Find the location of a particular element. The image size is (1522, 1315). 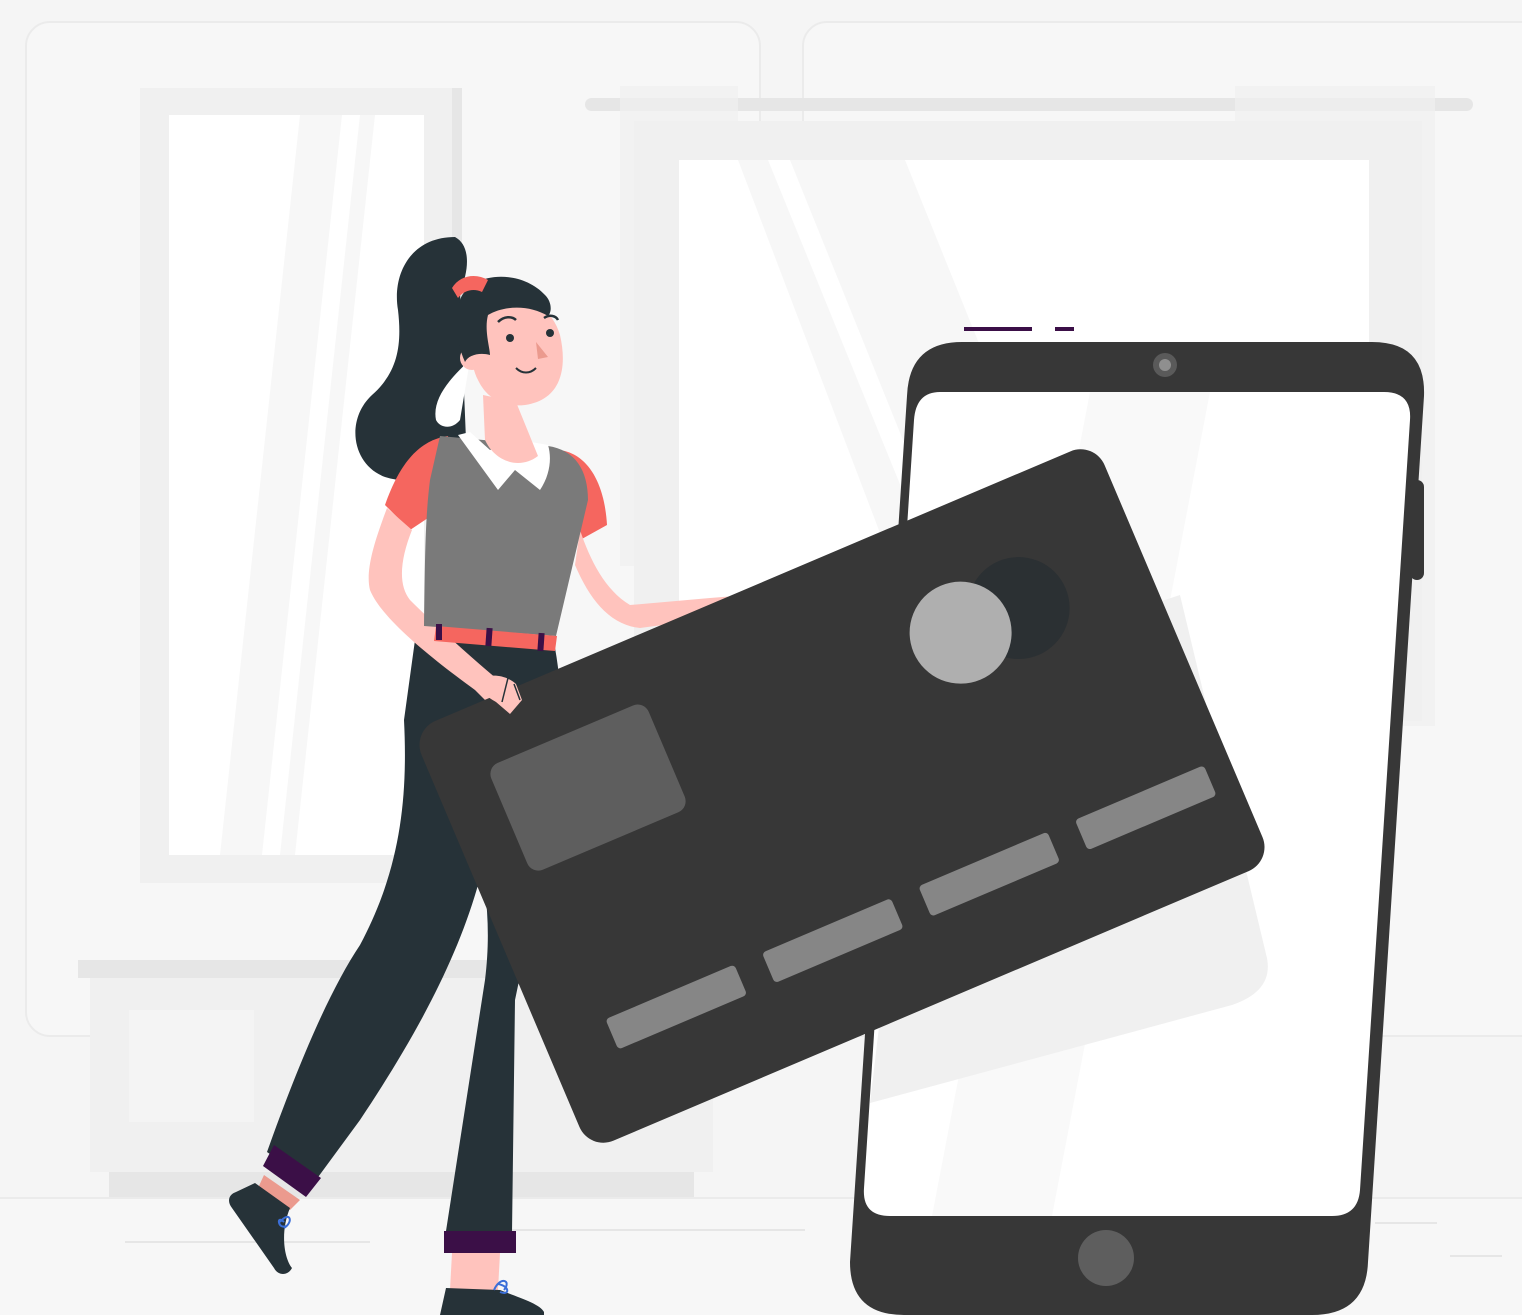

phone-side-button is located at coordinates (1417, 530).